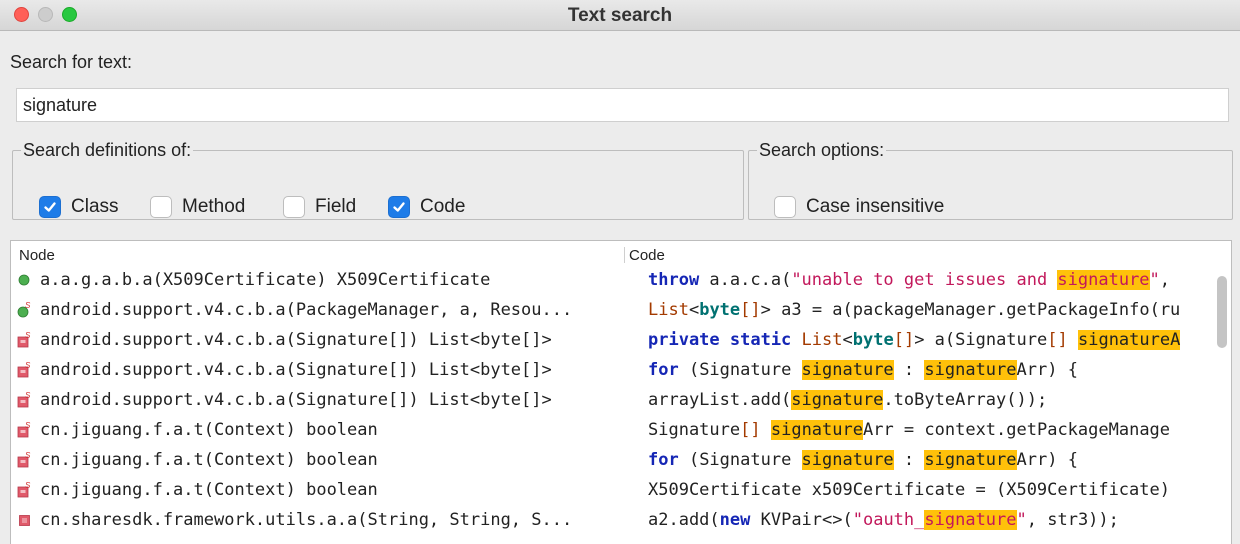 This screenshot has width=1240, height=544. What do you see at coordinates (1072, 520) in the screenshot?
I see `code-token: , str3));` at bounding box center [1072, 520].